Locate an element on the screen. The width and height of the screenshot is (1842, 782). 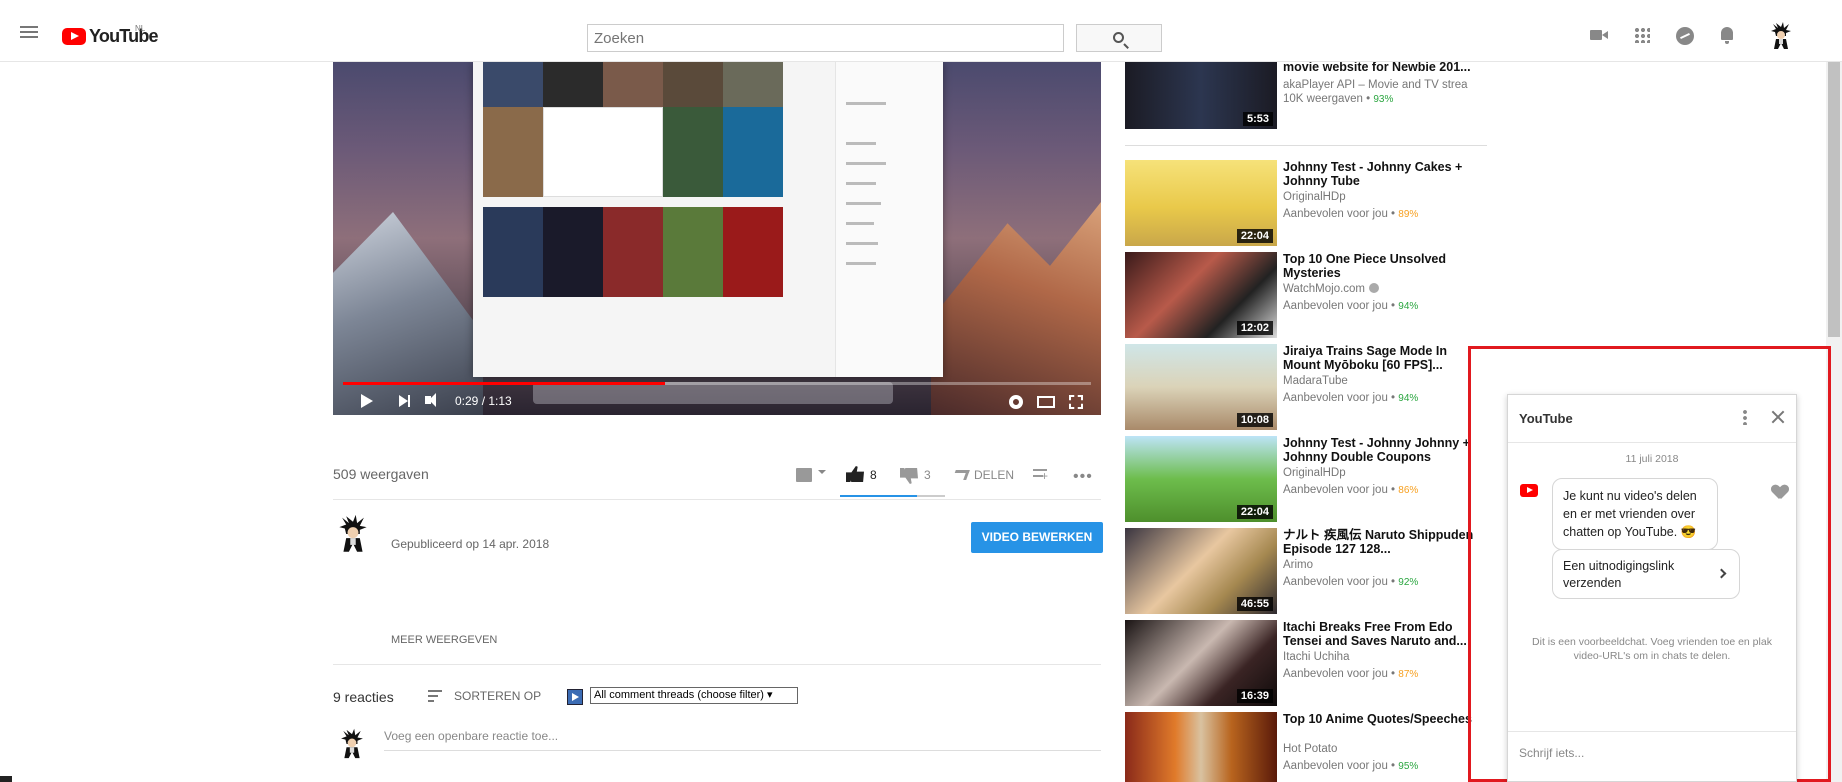
channel-name: Hot Potato is located at coordinates (1379, 749).